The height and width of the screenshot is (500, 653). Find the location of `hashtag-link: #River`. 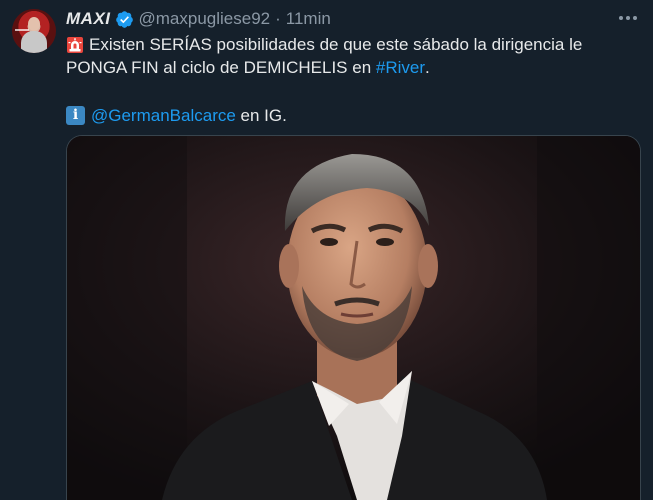

hashtag-link: #River is located at coordinates (400, 67).